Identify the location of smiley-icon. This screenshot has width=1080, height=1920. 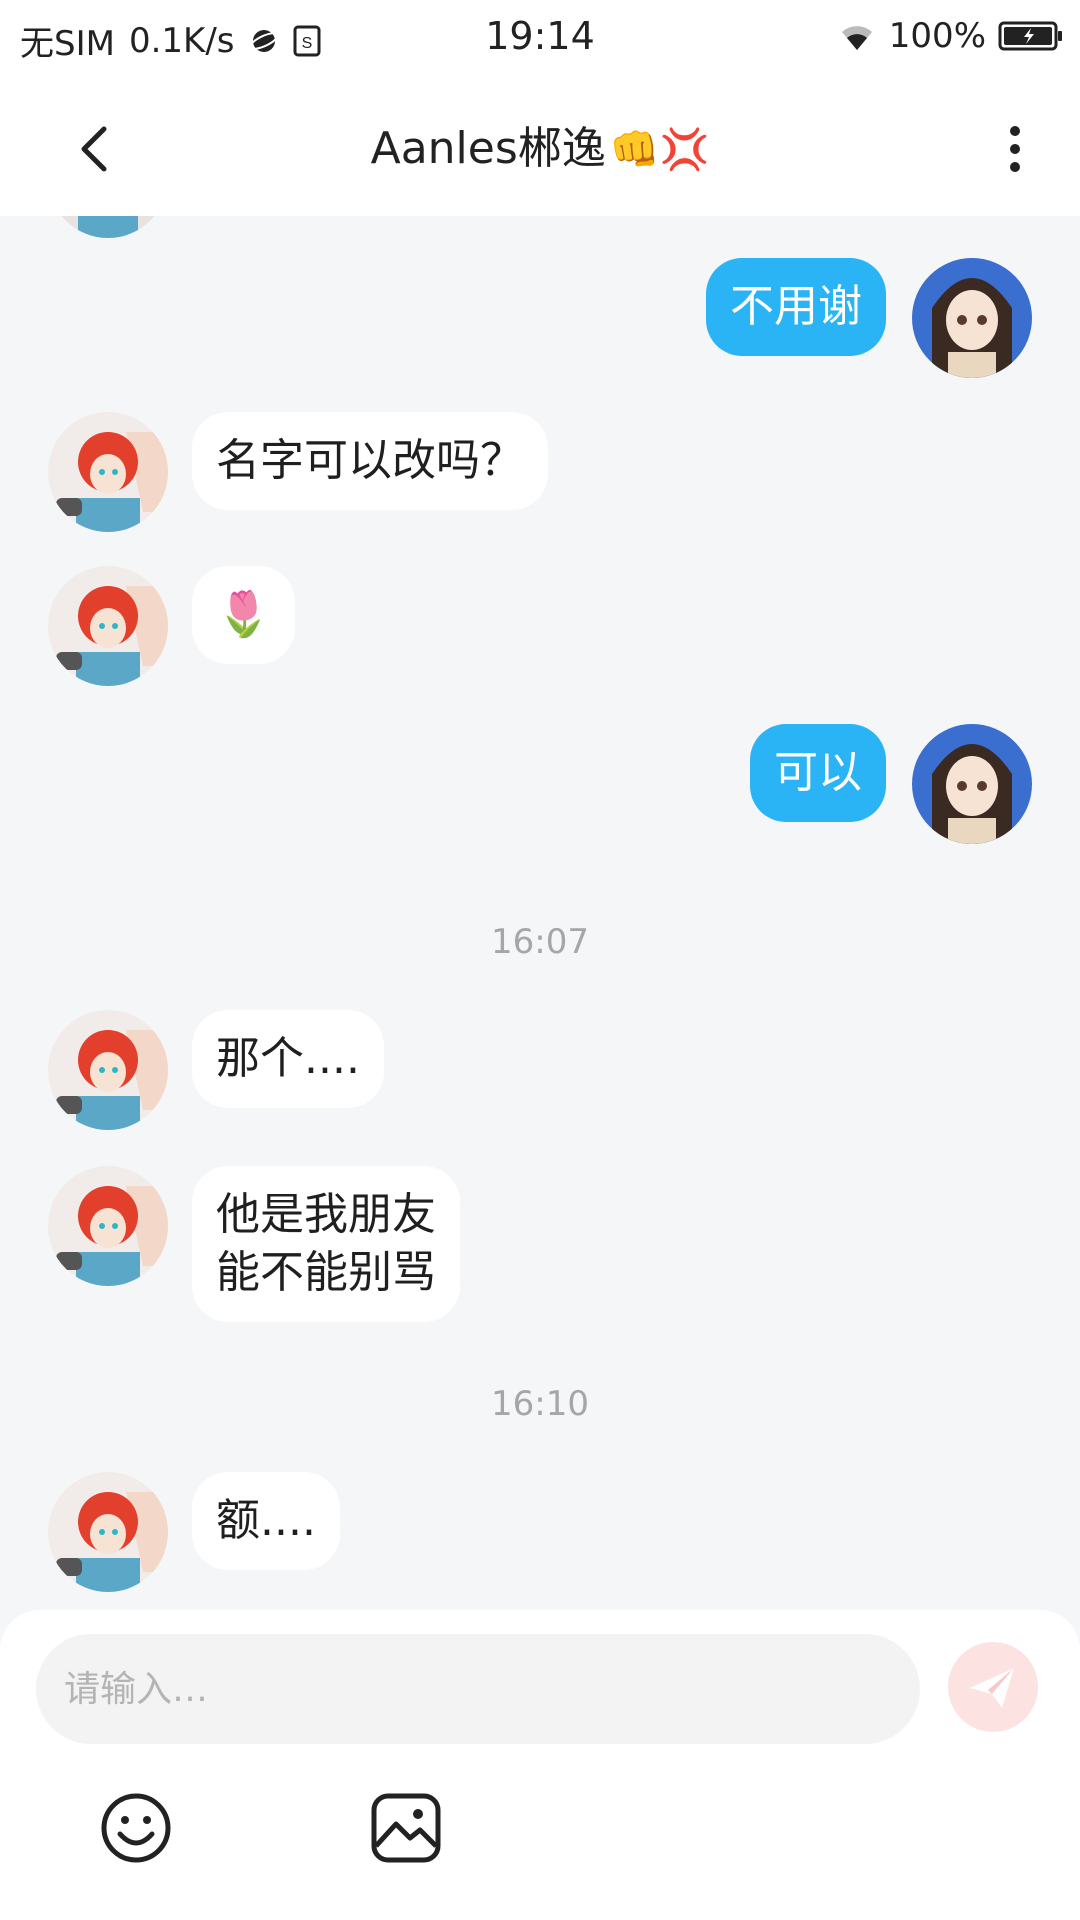
(136, 1828).